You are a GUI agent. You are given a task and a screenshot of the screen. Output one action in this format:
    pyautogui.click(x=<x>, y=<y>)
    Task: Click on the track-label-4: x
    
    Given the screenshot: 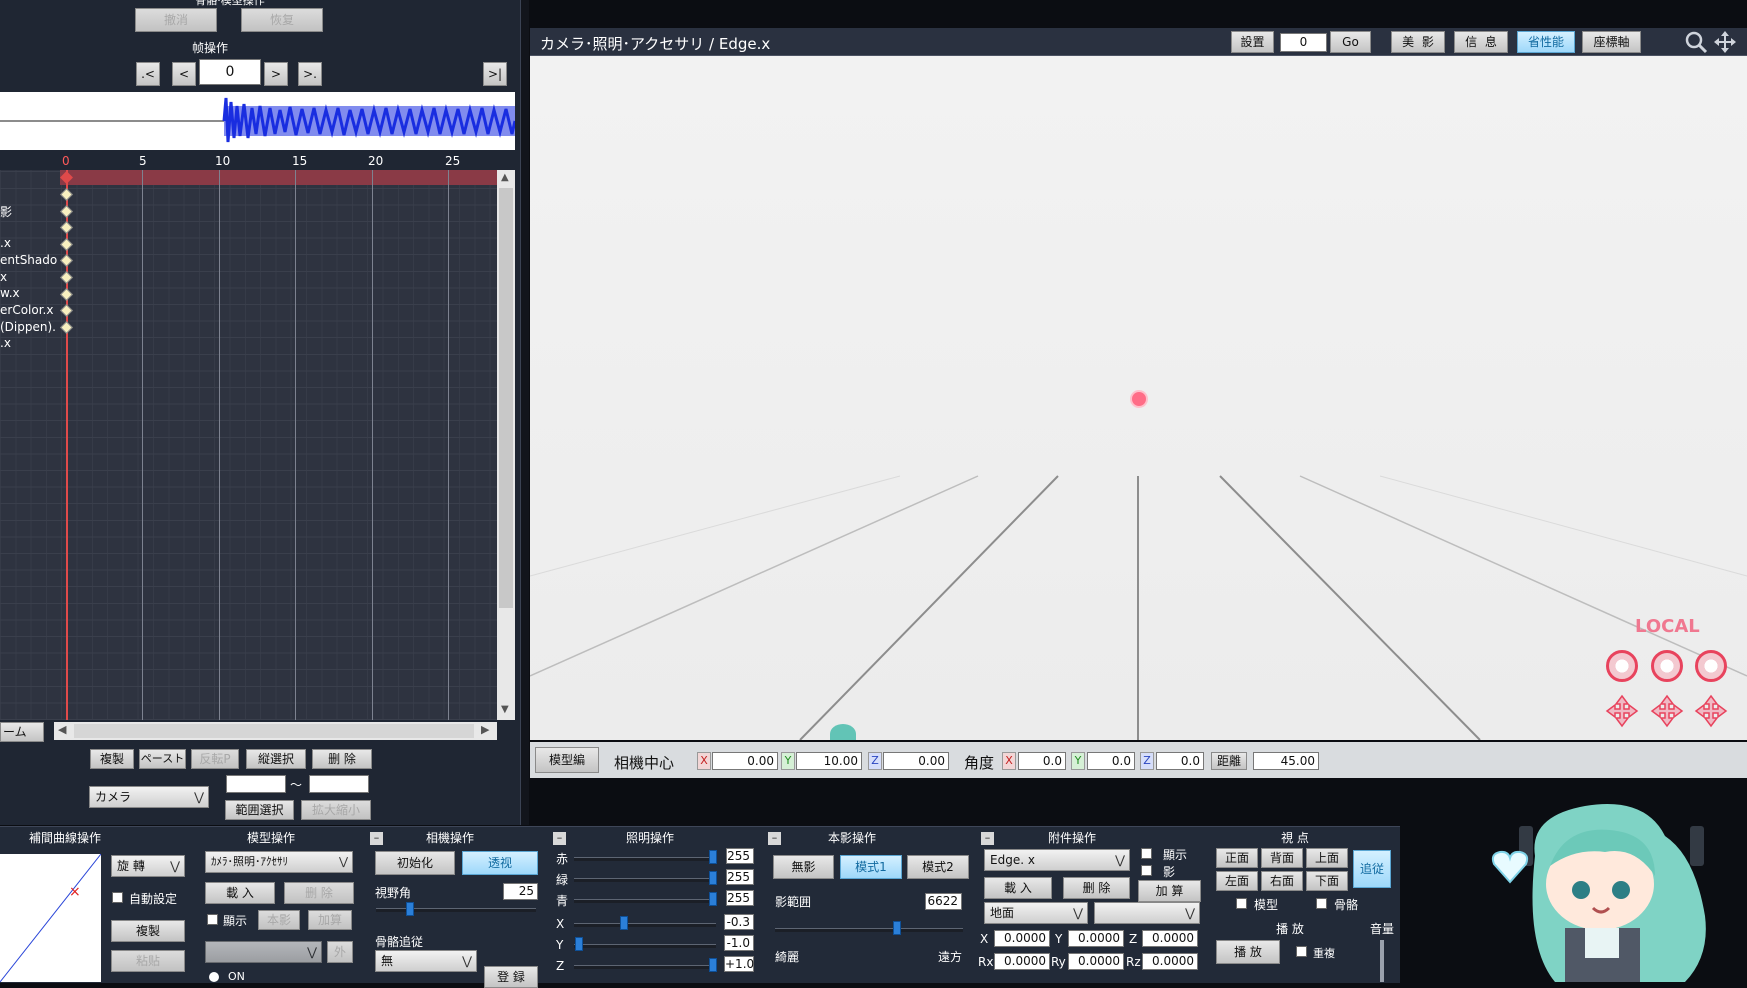 What is the action you would take?
    pyautogui.click(x=3, y=277)
    